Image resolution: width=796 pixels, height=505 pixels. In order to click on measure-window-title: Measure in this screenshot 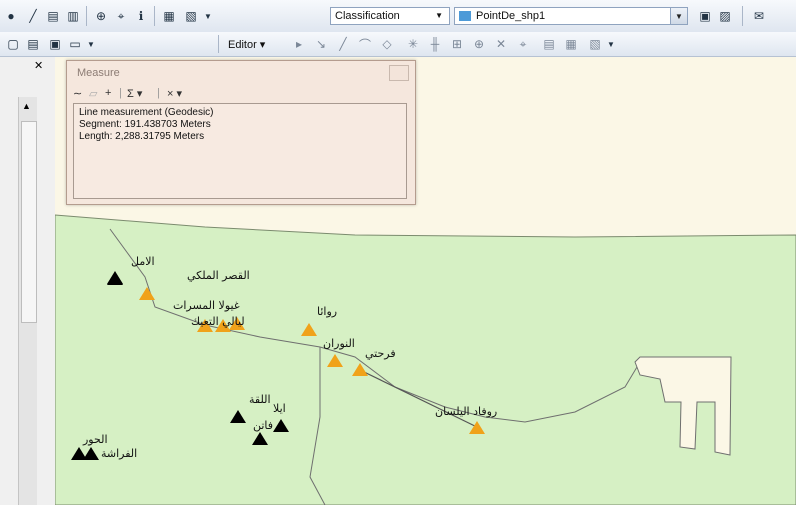, I will do `click(98, 73)`.